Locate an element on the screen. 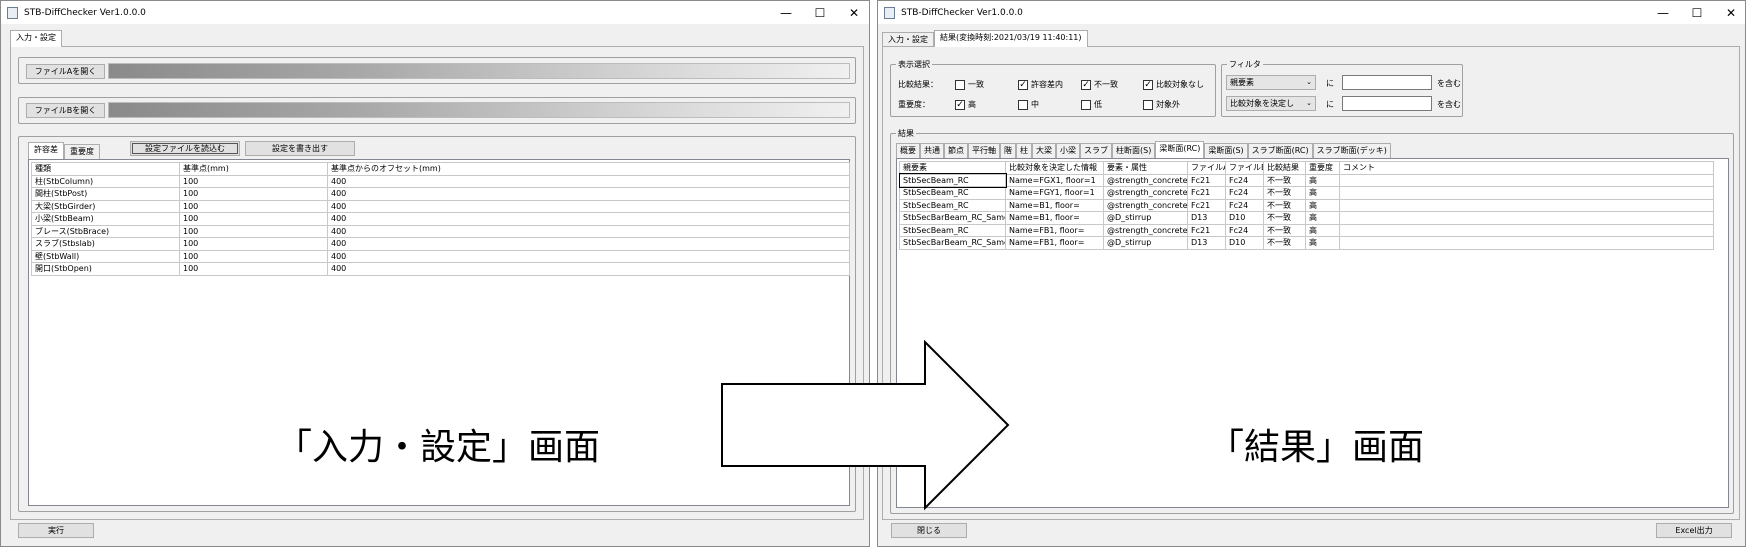 The height and width of the screenshot is (547, 1746). table-row: 壁(StbWall) 100 400 is located at coordinates (440, 256).